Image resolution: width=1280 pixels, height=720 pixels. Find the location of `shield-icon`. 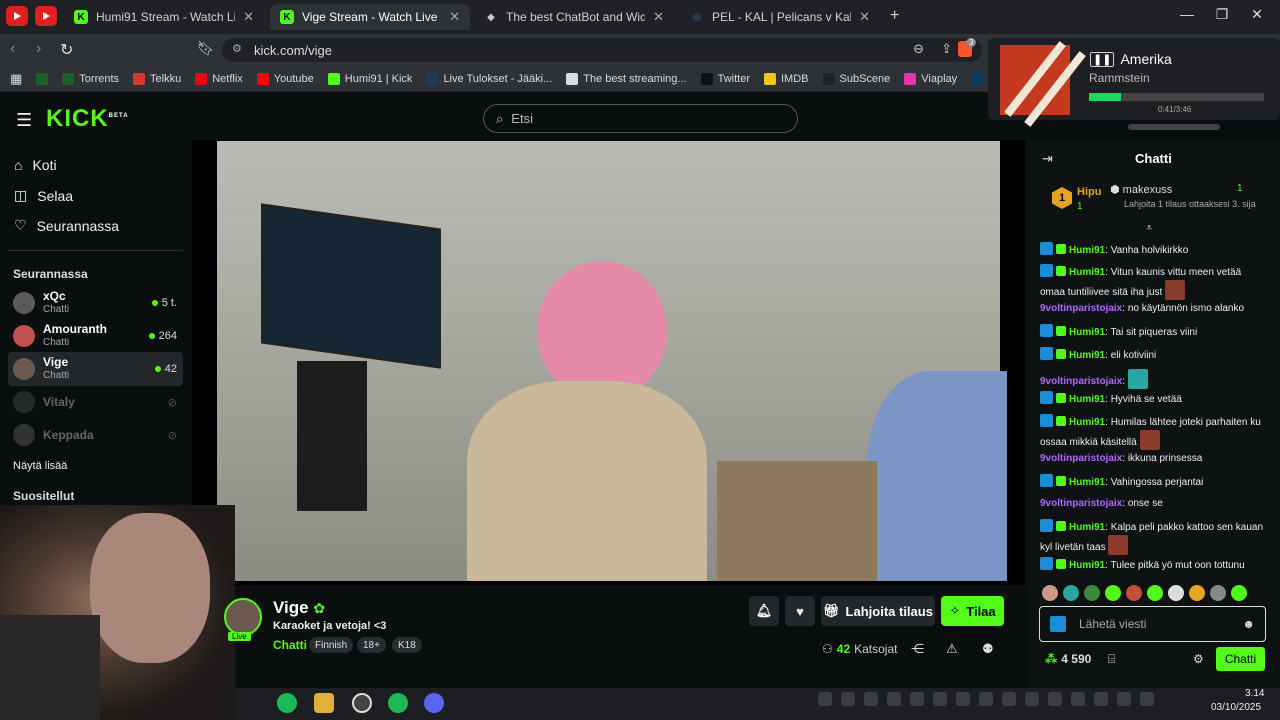

shield-icon is located at coordinates (1078, 699).